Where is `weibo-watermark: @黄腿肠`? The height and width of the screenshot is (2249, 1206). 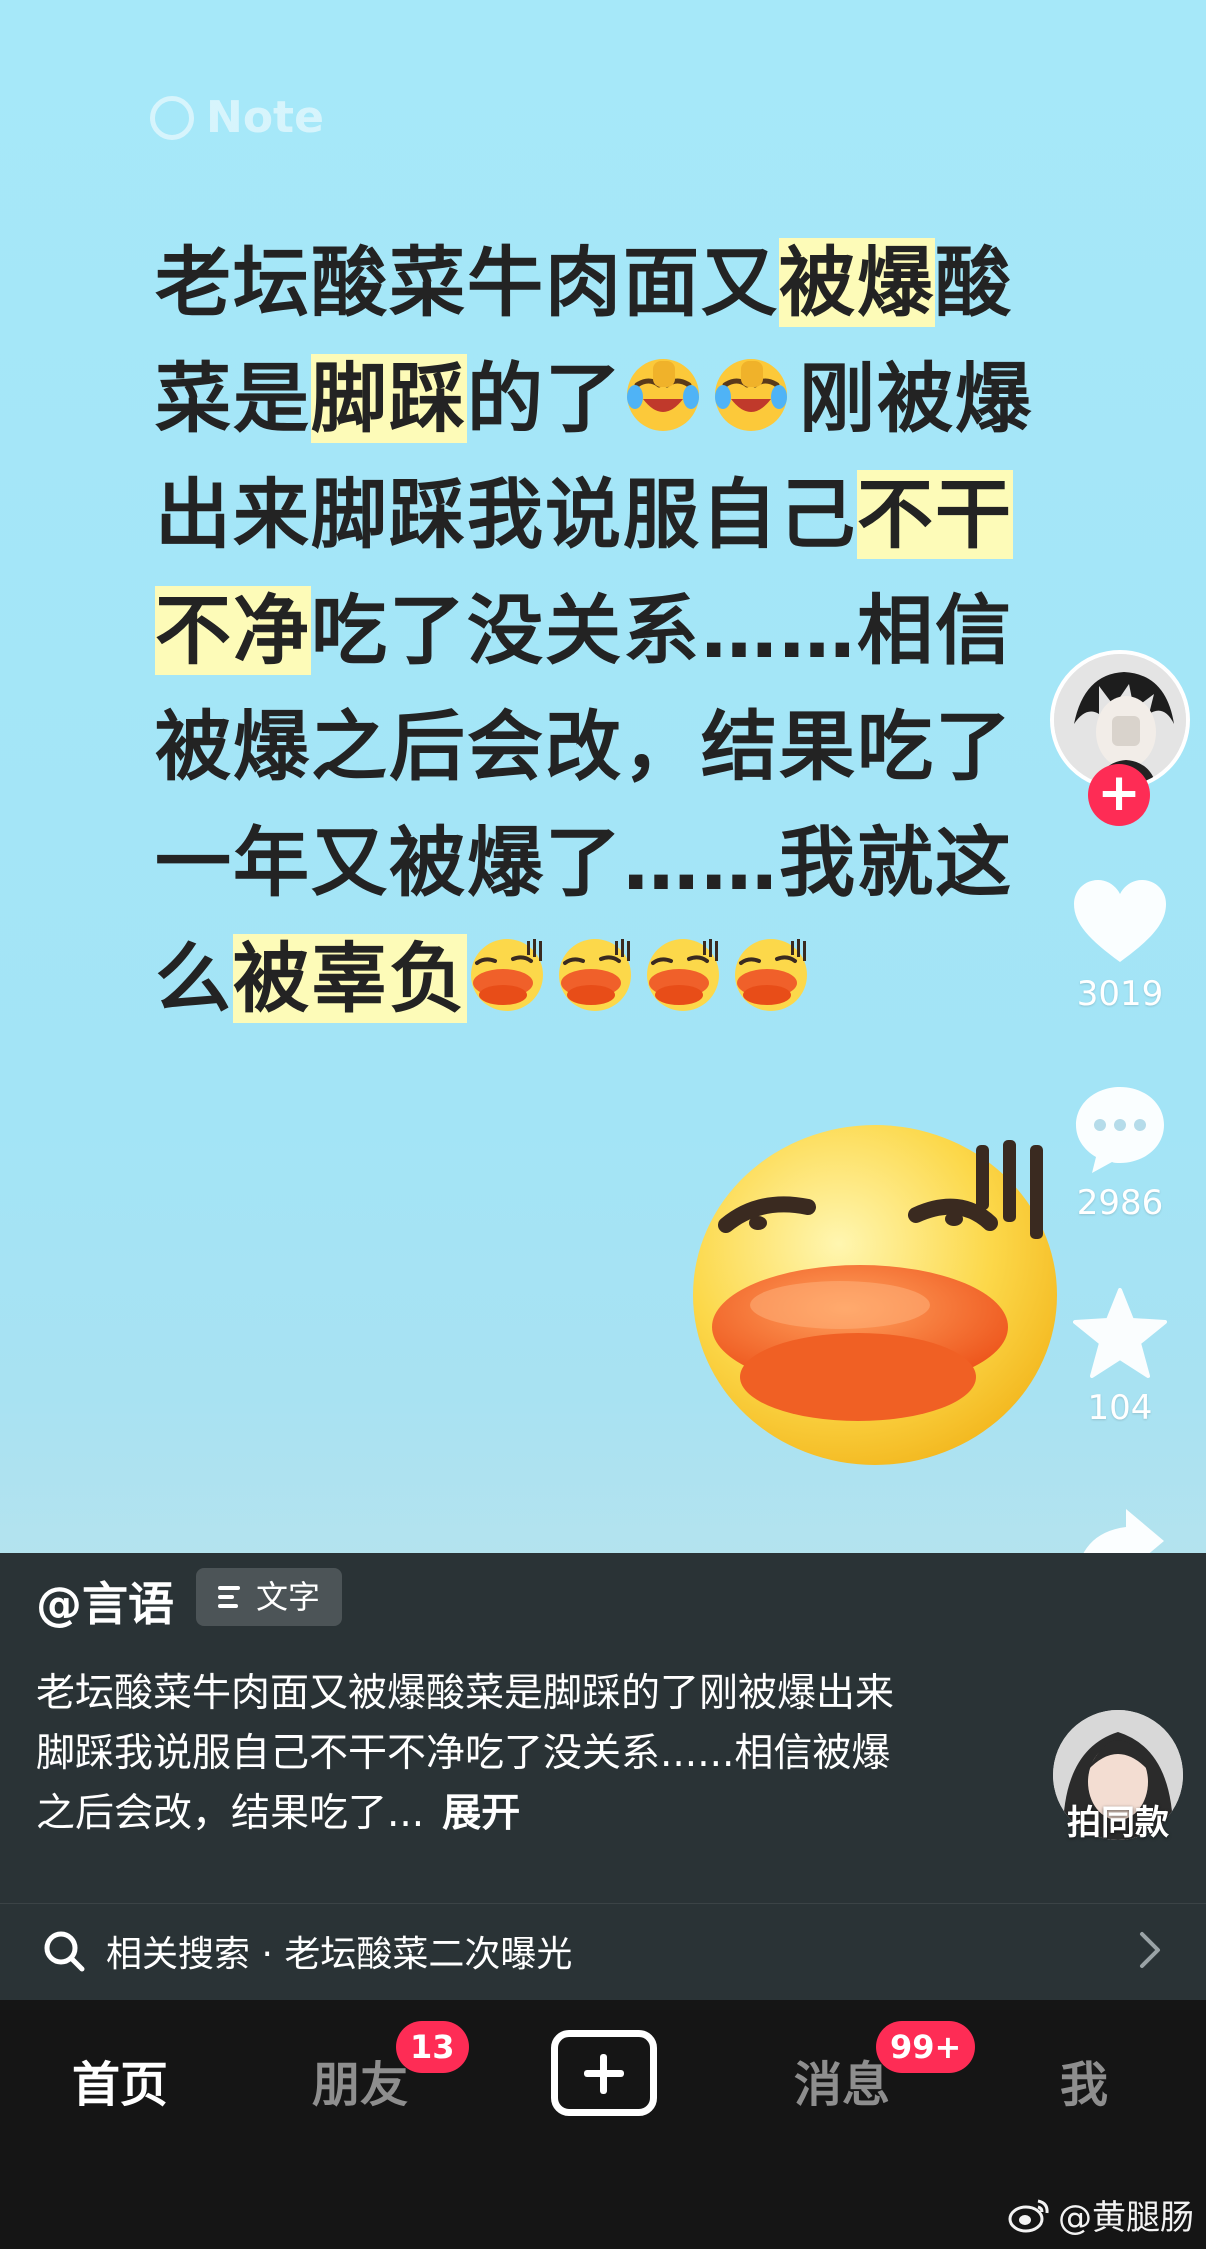
weibo-watermark: @黄腿肠 is located at coordinates (1101, 2214).